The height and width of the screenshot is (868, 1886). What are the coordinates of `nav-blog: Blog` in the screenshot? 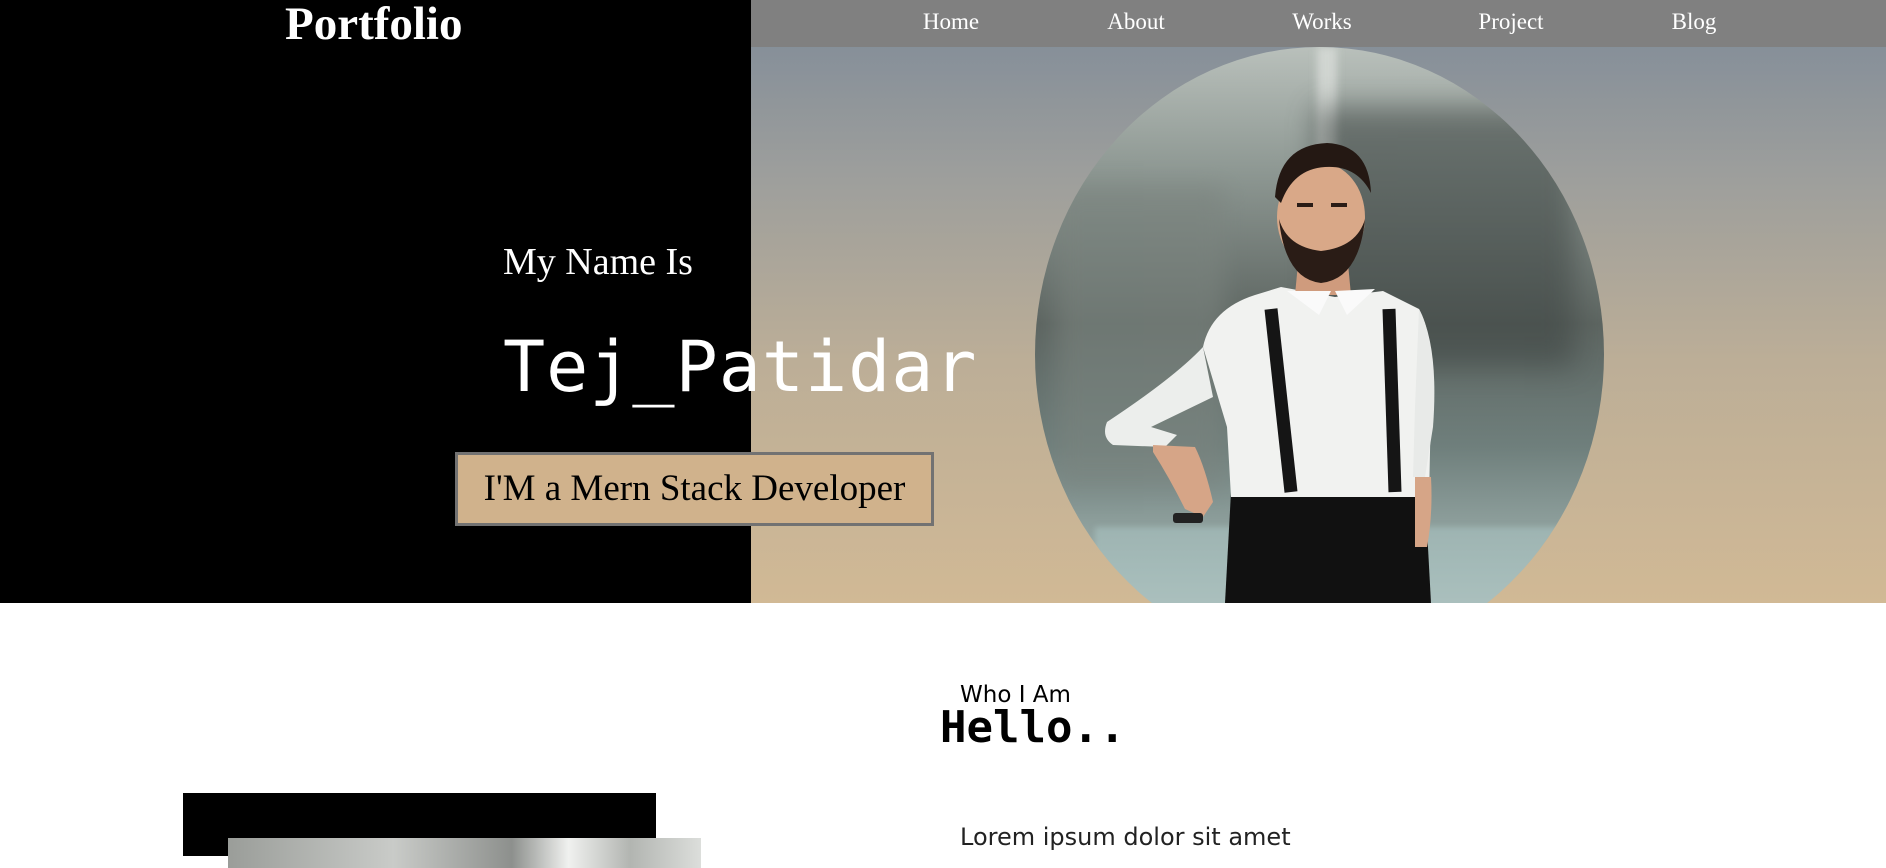 It's located at (1694, 23).